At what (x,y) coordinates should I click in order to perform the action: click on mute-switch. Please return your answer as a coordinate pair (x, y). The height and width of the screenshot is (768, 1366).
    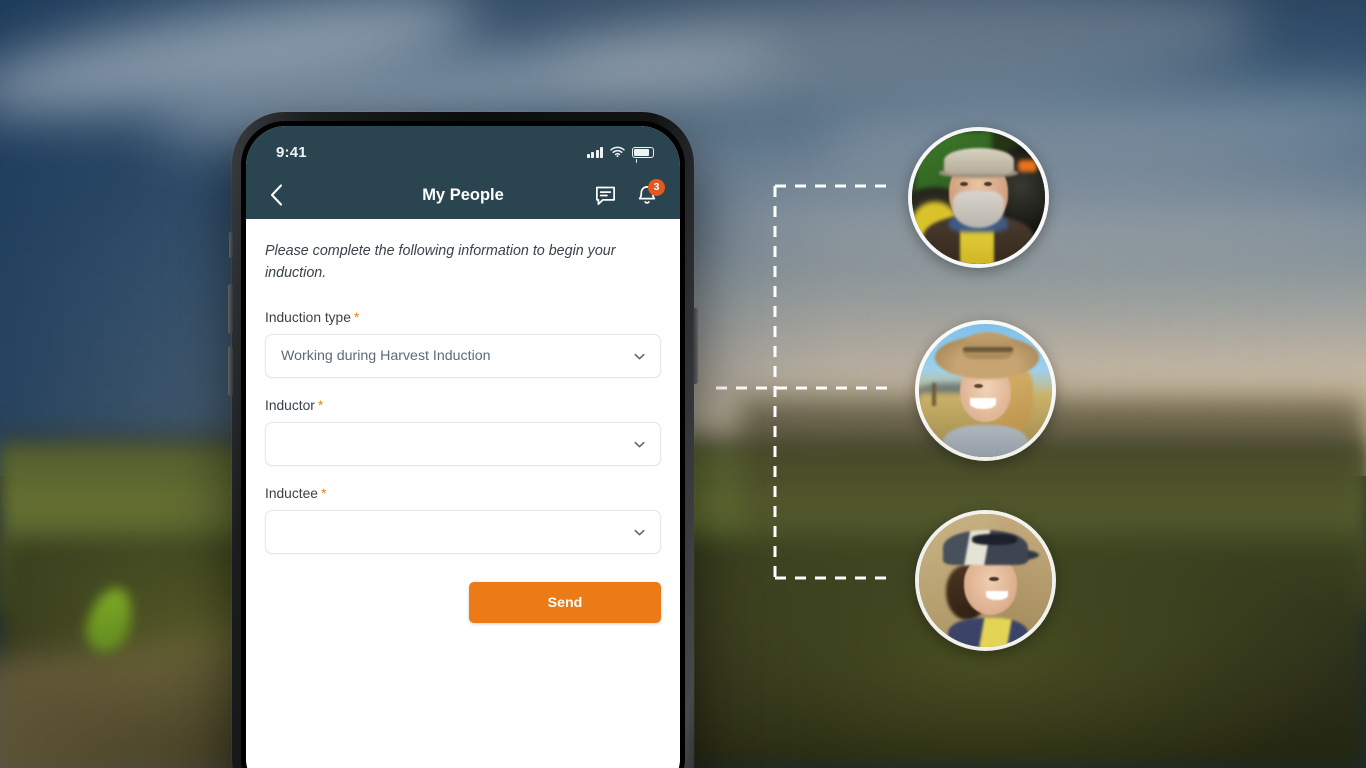
    Looking at the image, I should click on (231, 245).